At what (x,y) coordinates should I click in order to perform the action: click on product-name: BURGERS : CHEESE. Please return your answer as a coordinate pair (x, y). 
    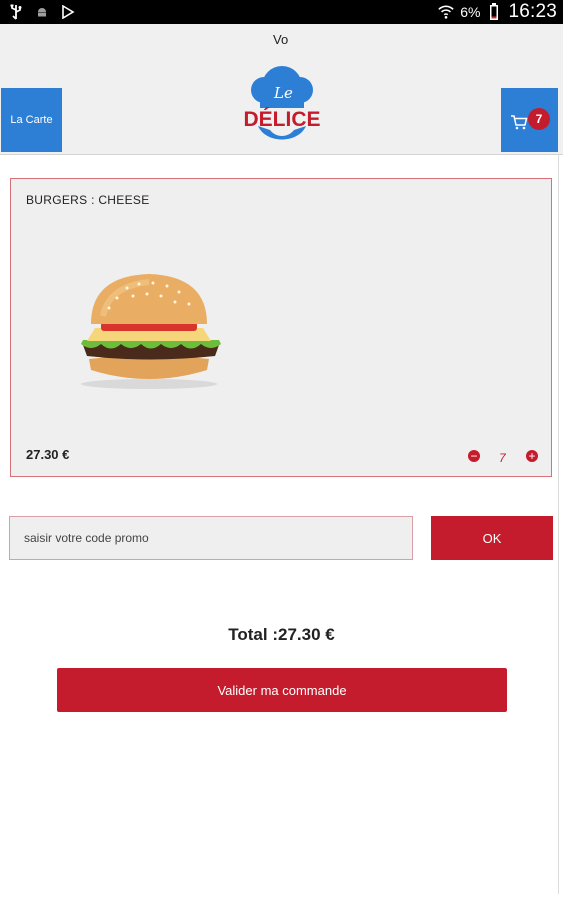
    Looking at the image, I should click on (88, 200).